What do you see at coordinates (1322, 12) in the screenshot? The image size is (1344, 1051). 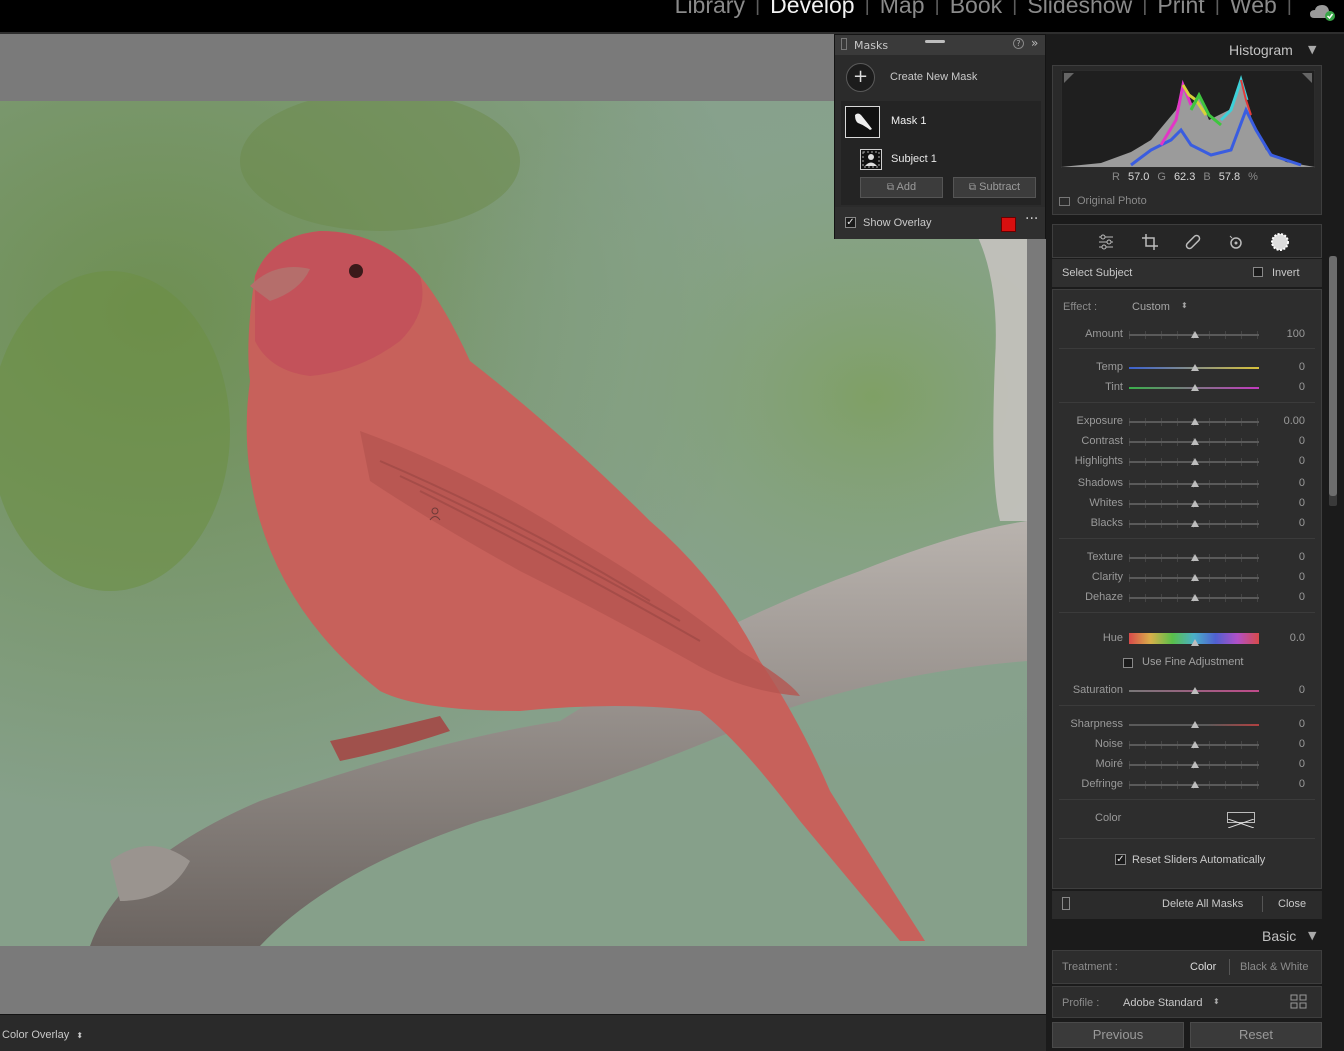 I see `cloud-sync-icon` at bounding box center [1322, 12].